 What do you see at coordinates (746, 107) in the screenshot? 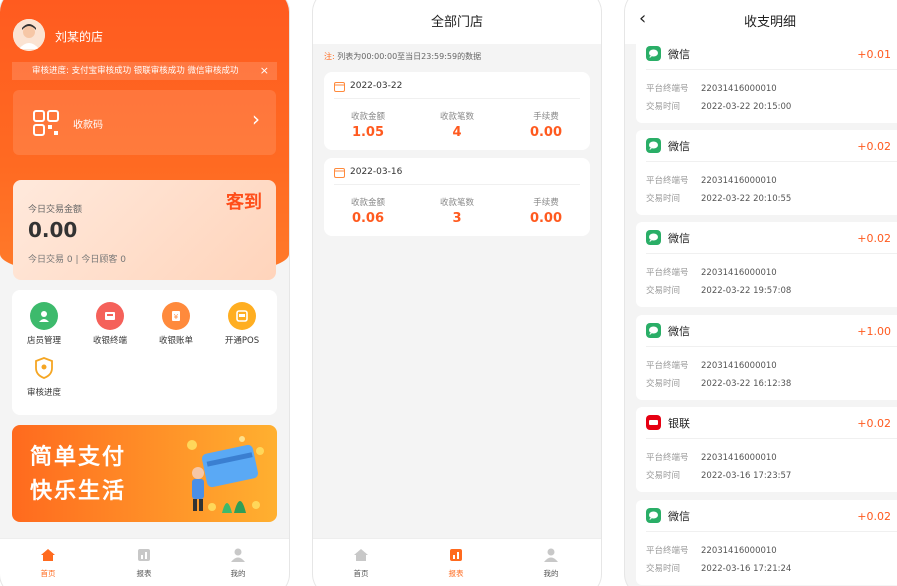
I see `transaction-time: 2022-03-22 20:15:00` at bounding box center [746, 107].